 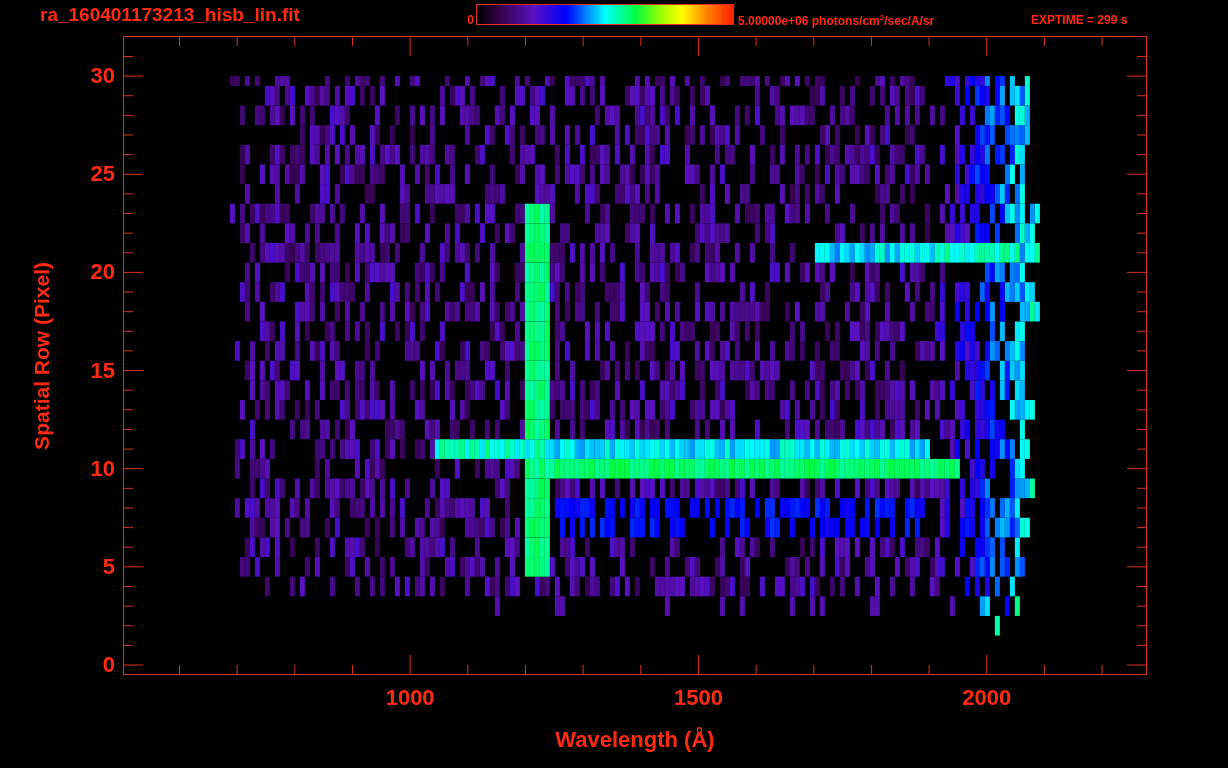 I want to click on y-tick-label: 5, so click(x=108, y=566).